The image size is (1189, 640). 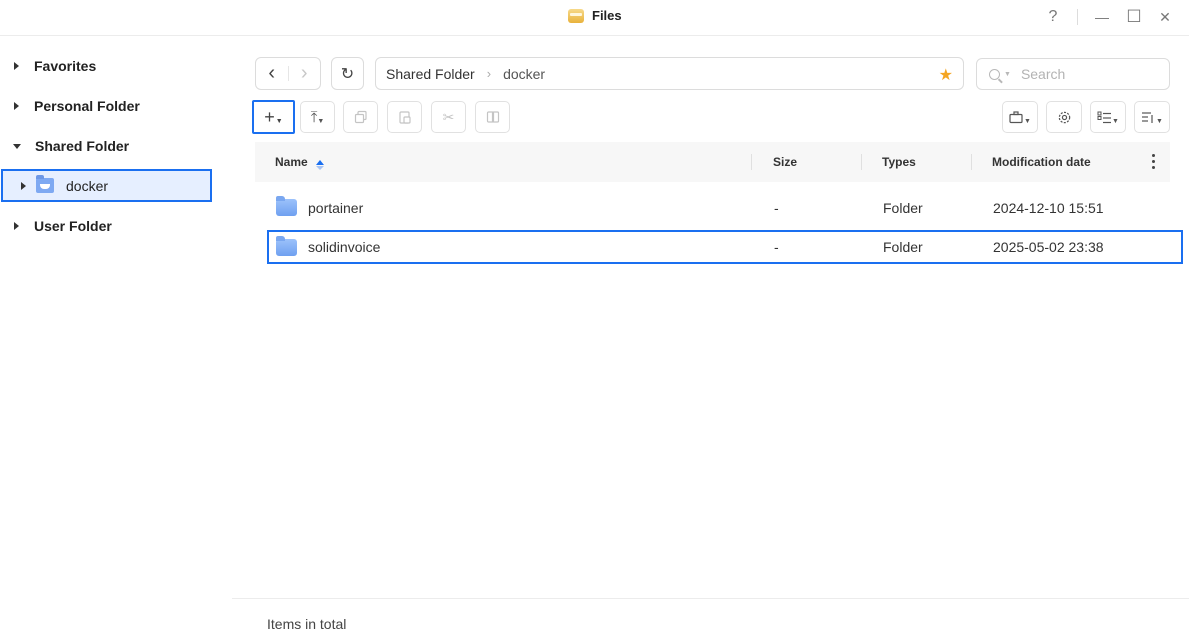 I want to click on column-name: Name, so click(x=299, y=162).